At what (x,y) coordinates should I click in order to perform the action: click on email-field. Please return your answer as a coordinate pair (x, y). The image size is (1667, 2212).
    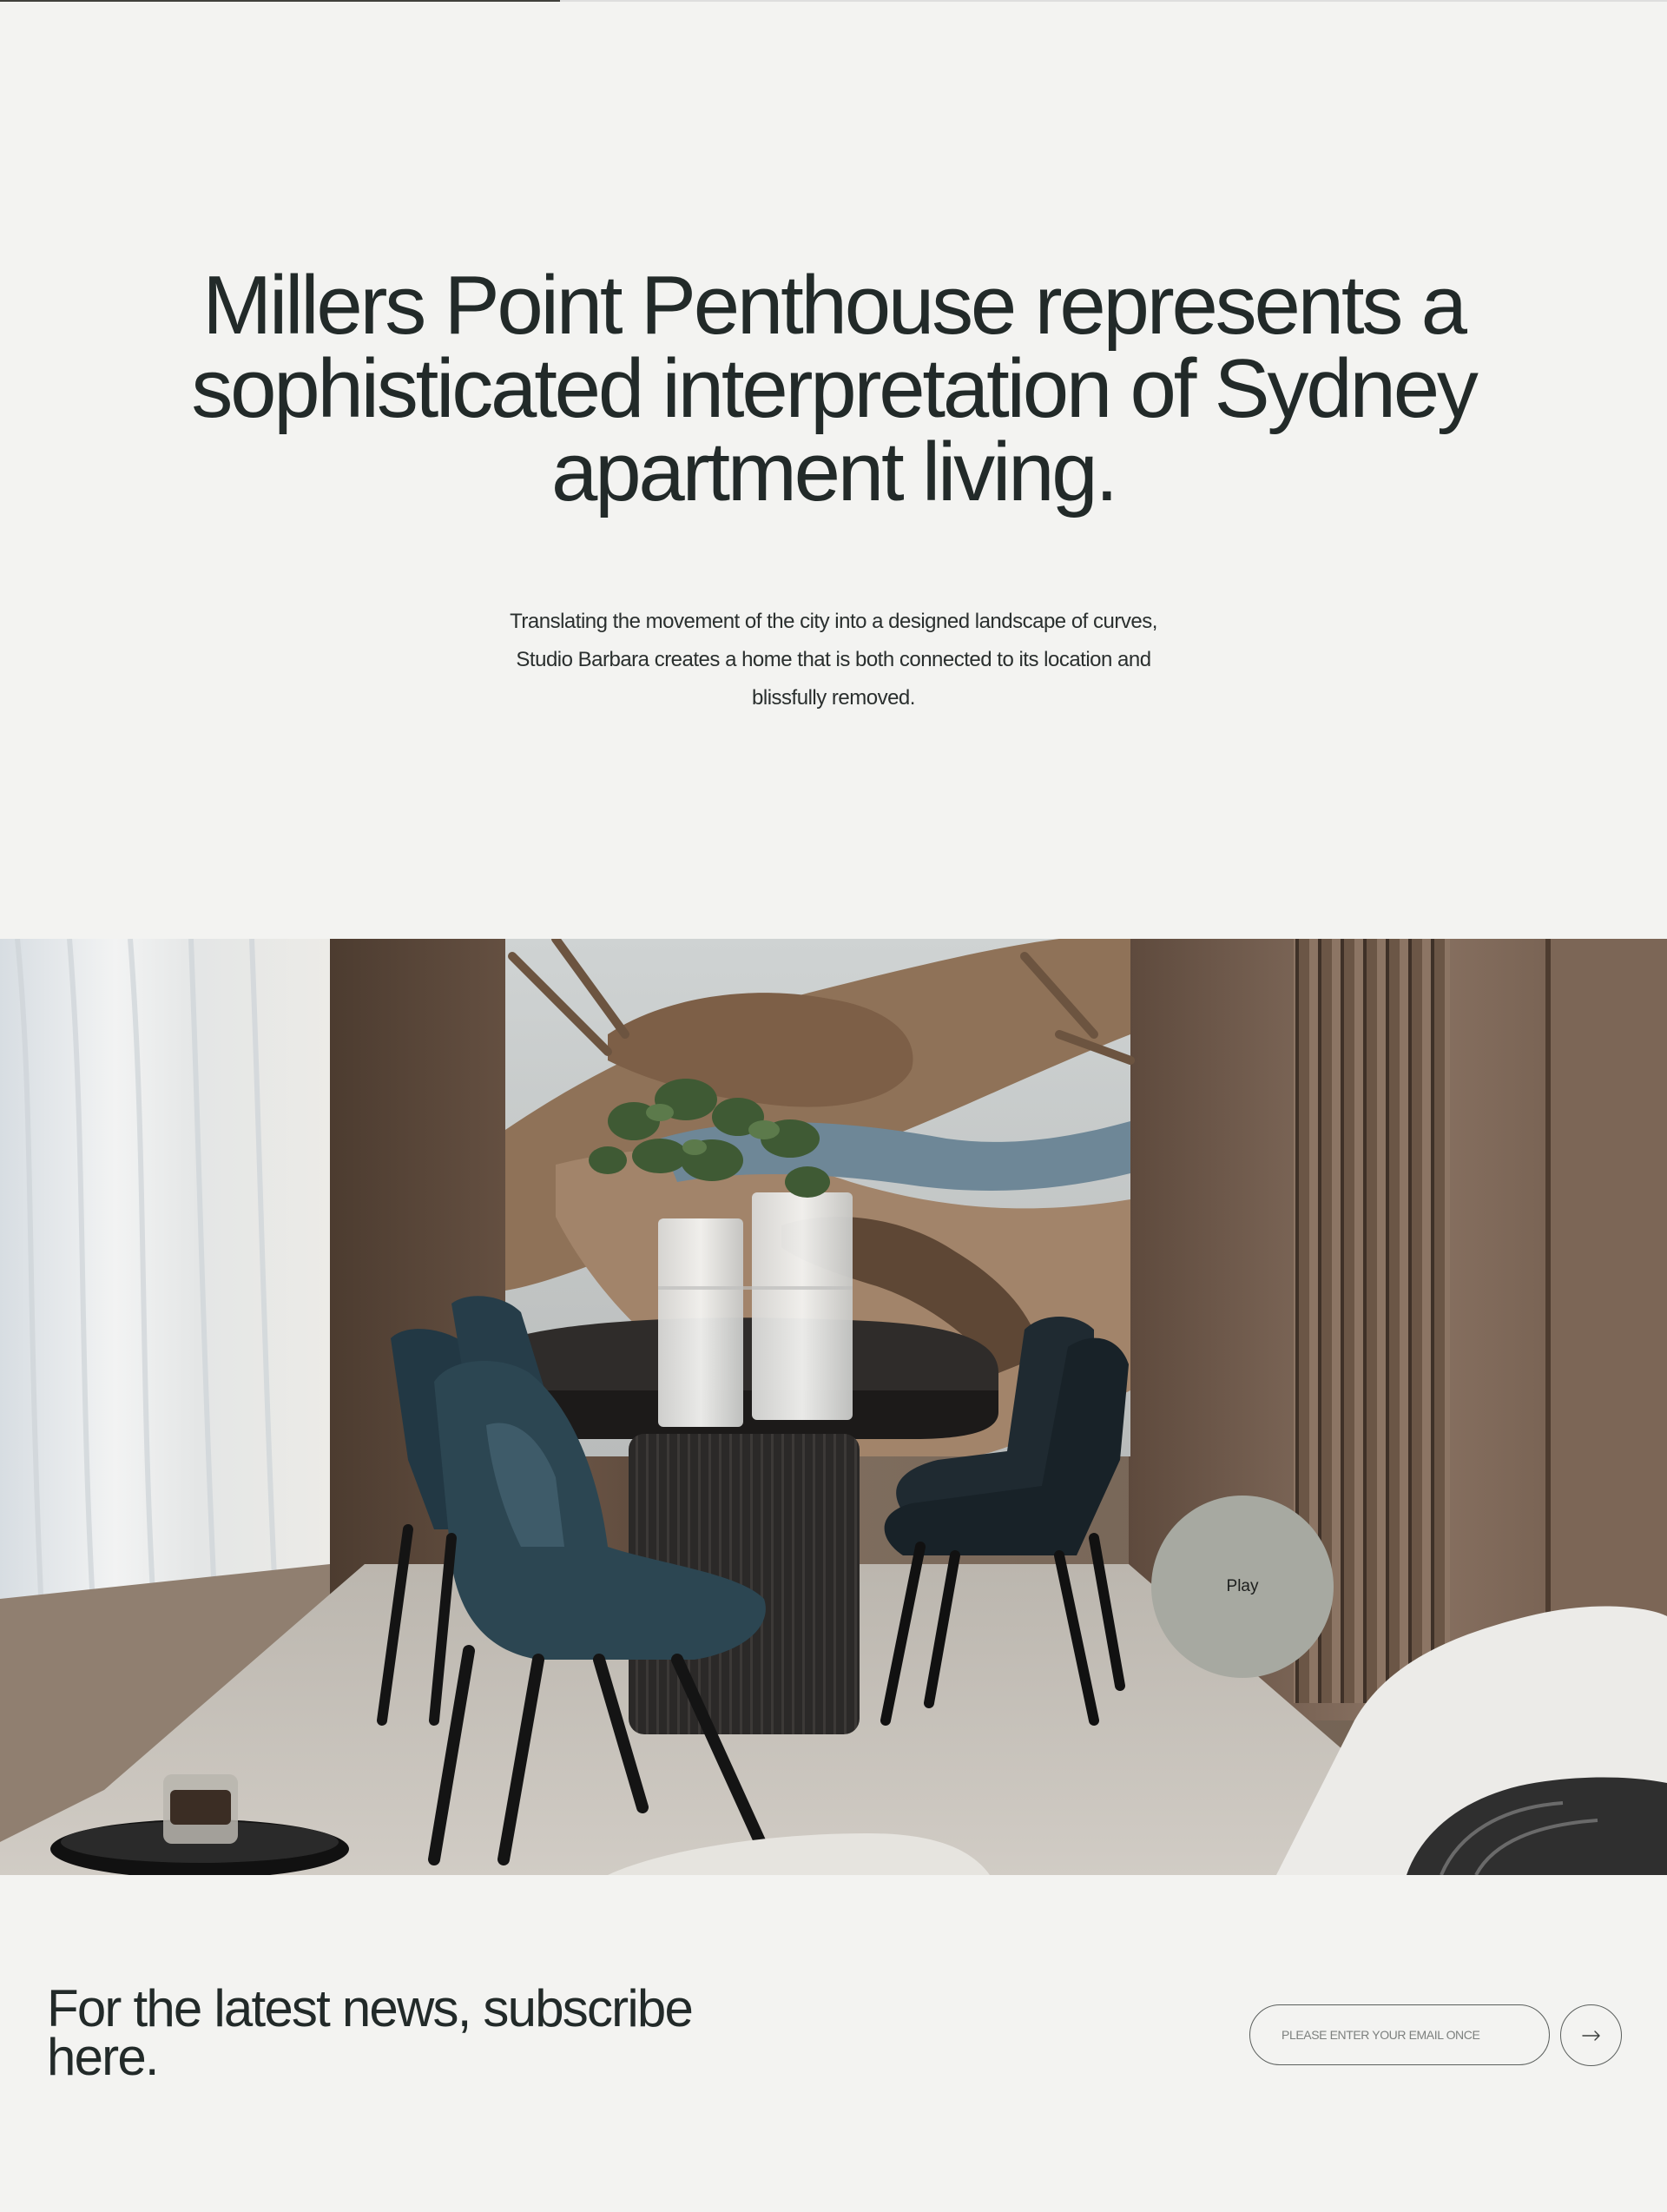
    Looking at the image, I should click on (1399, 2034).